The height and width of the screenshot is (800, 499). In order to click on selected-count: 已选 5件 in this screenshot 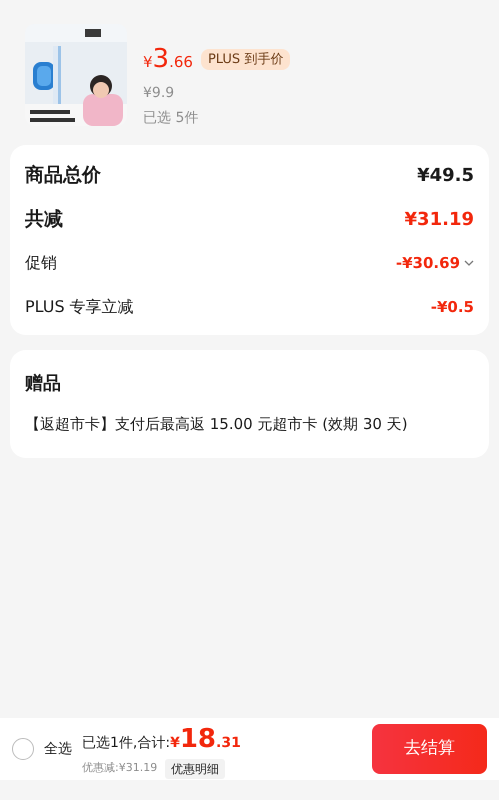, I will do `click(171, 118)`.